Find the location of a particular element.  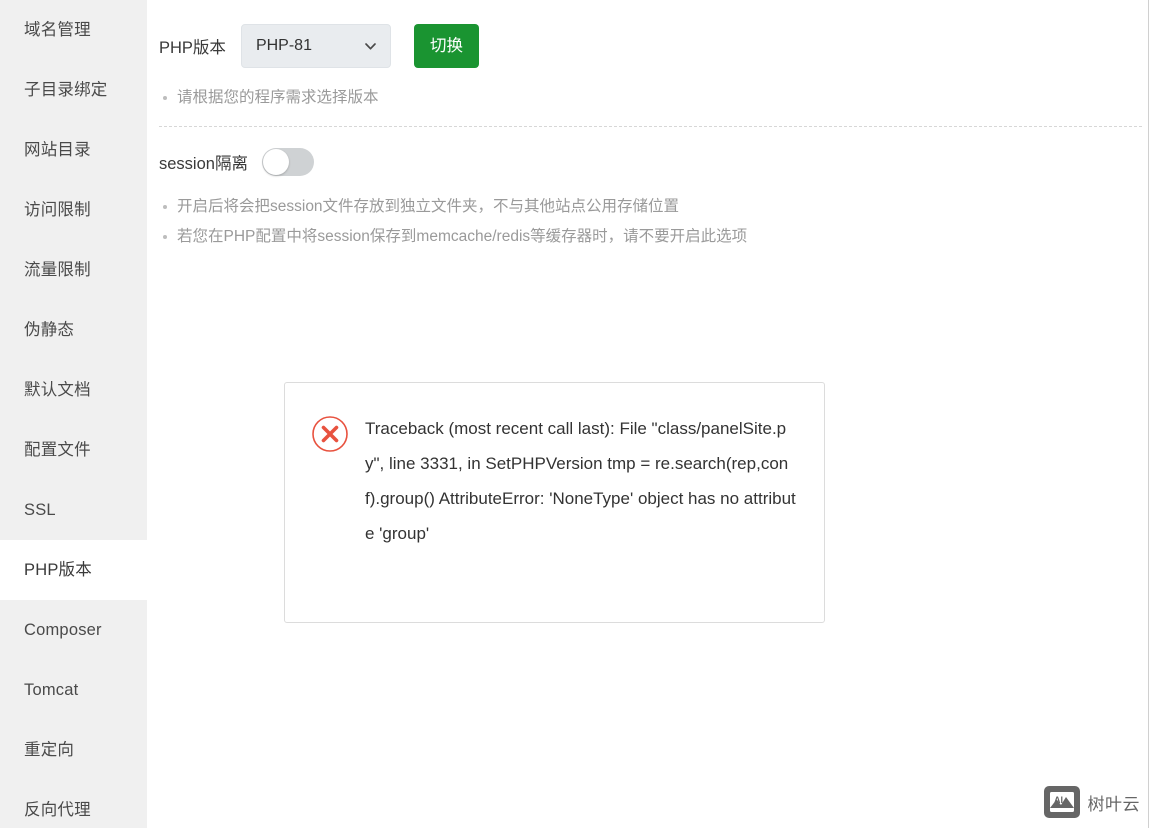

watermark: AI 树叶云 is located at coordinates (1092, 802).